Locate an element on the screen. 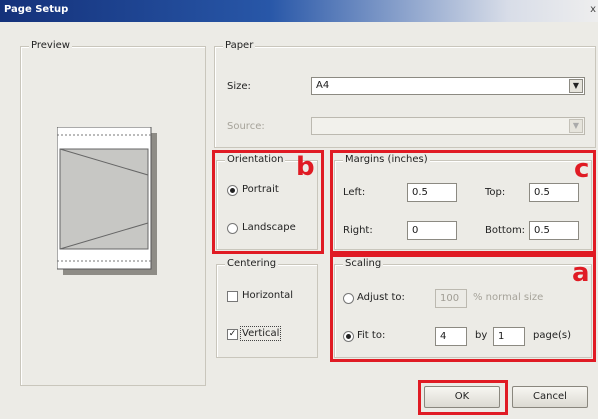  cancel-button: Cancel is located at coordinates (550, 397).